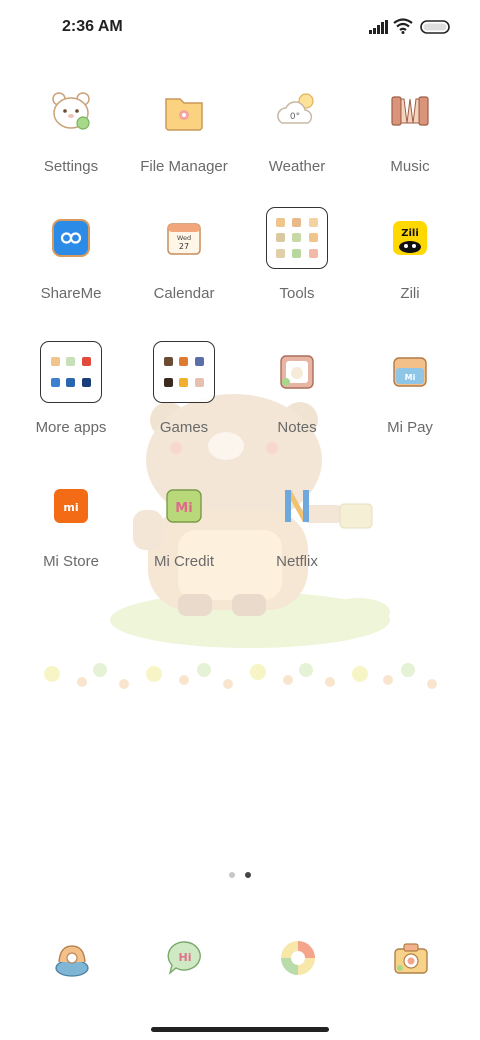 This screenshot has width=480, height=1040. I want to click on app-mi-pay: Mi Mi Pay, so click(410, 391).